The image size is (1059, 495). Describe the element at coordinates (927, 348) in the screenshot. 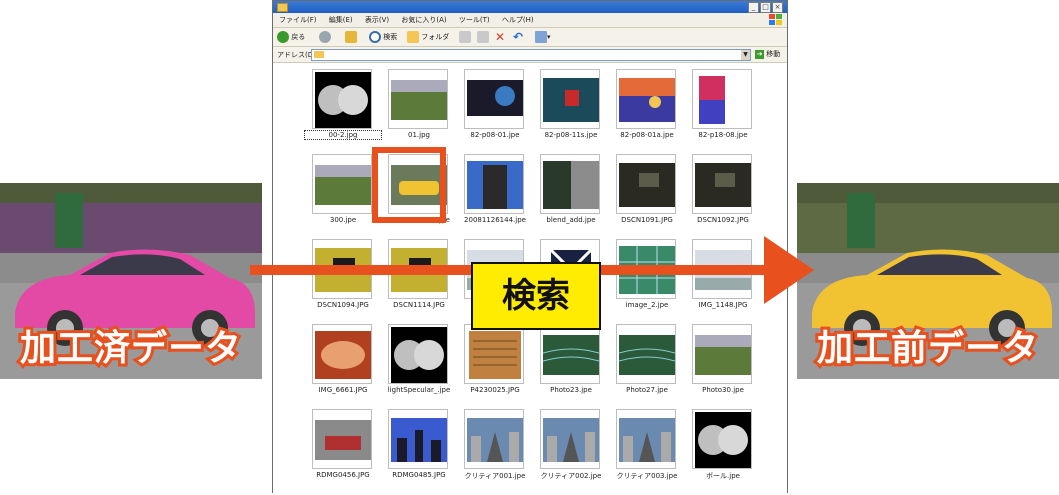

I see `original-data-label: 加工前データ` at that location.